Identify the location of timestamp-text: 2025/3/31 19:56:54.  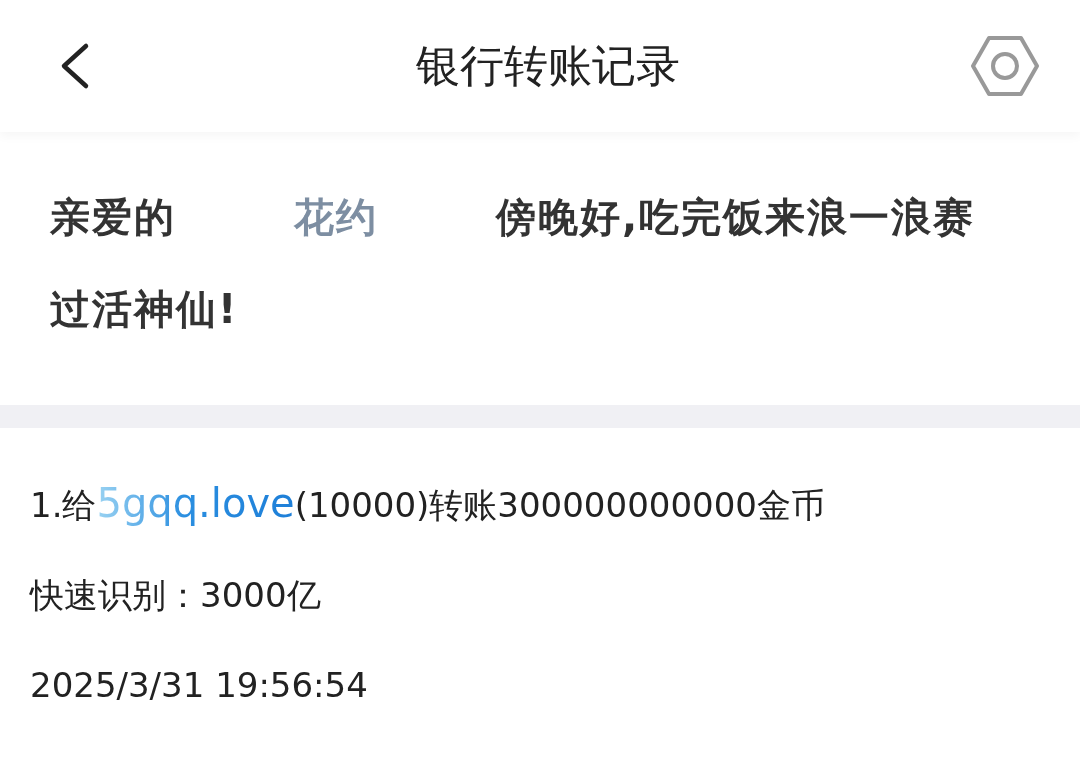
(199, 685).